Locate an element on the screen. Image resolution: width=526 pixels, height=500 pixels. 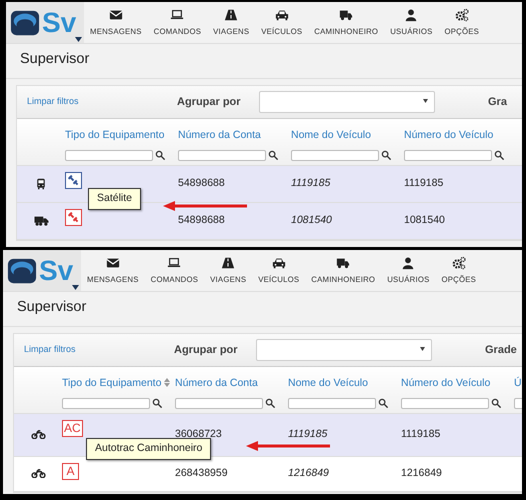
vehicle-number: 1081540 is located at coordinates (424, 220).